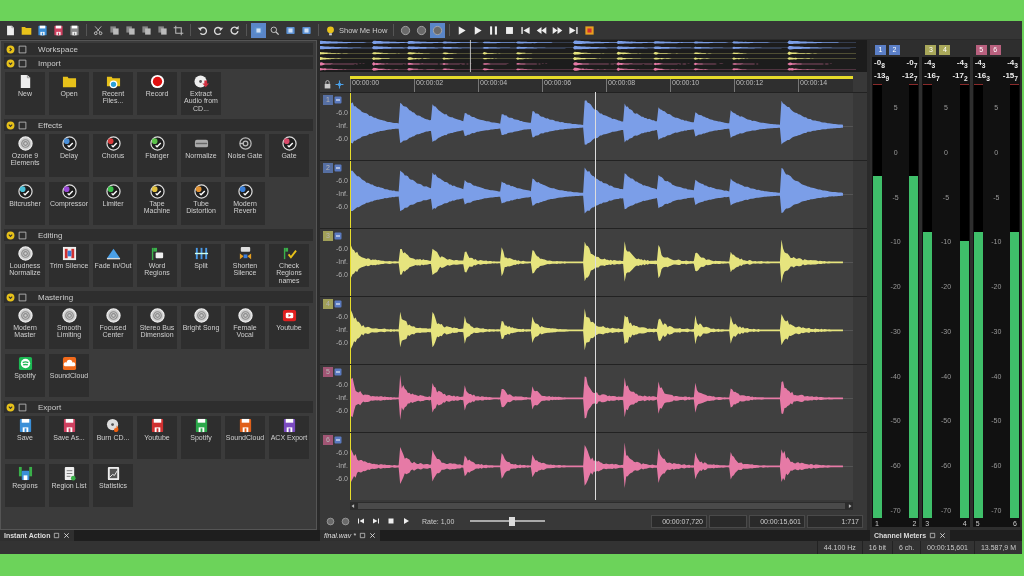 The height and width of the screenshot is (576, 1024). I want to click on arrow-left-icon, so click(353, 506).